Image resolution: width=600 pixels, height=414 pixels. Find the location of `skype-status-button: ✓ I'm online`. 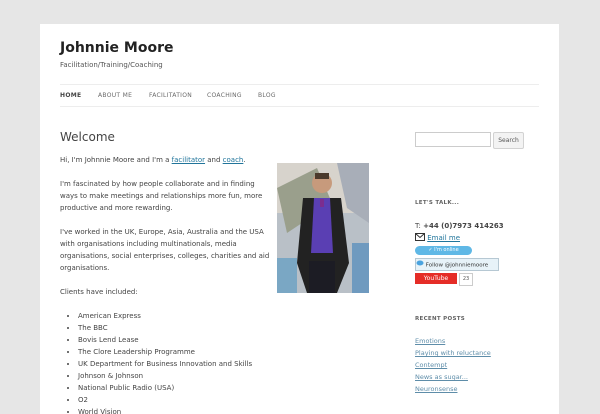

skype-status-button: ✓ I'm online is located at coordinates (443, 250).